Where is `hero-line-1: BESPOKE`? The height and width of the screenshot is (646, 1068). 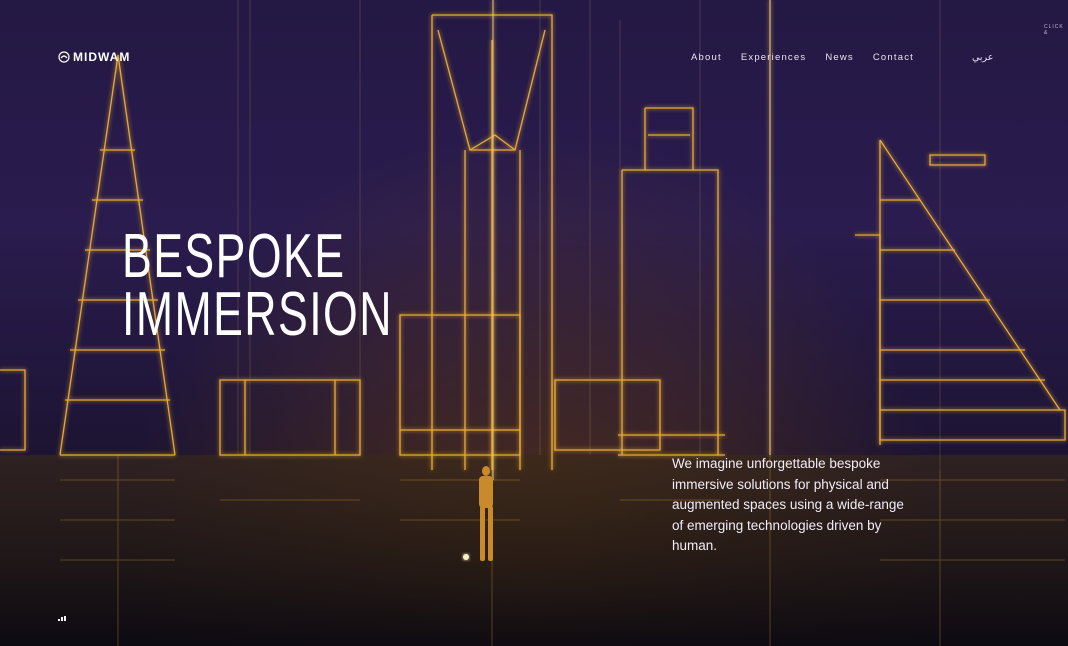
hero-line-1: BESPOKE is located at coordinates (234, 256).